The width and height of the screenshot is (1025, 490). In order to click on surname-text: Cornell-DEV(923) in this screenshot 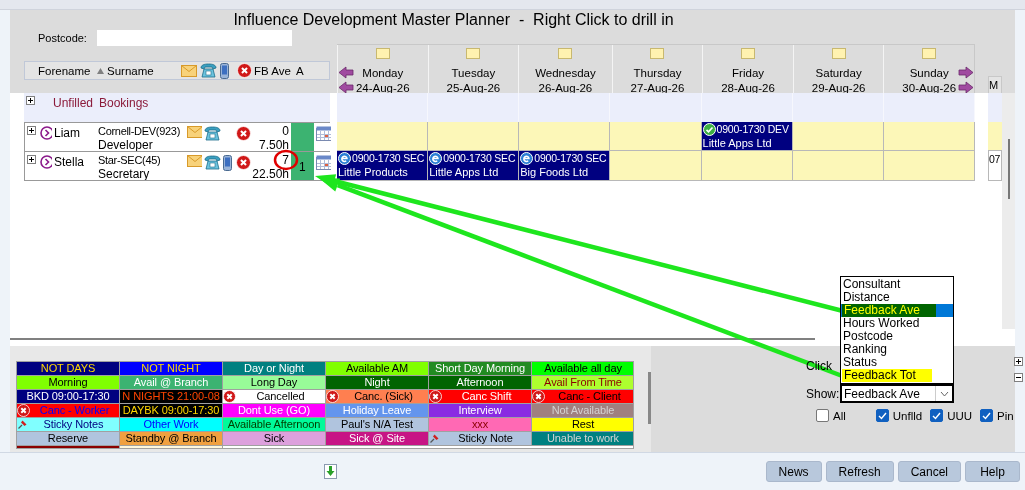, I will do `click(139, 131)`.